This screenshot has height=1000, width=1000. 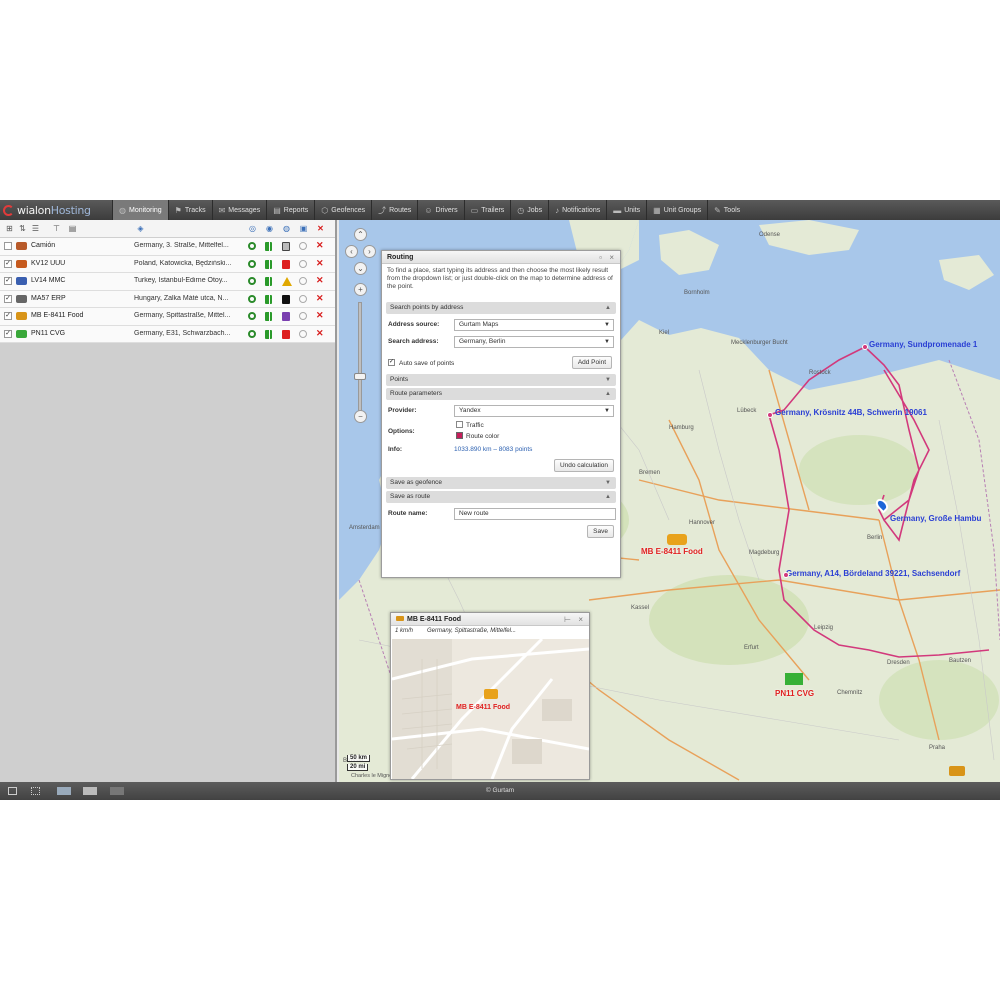 What do you see at coordinates (369, 251) in the screenshot?
I see `pan-right-button: ›` at bounding box center [369, 251].